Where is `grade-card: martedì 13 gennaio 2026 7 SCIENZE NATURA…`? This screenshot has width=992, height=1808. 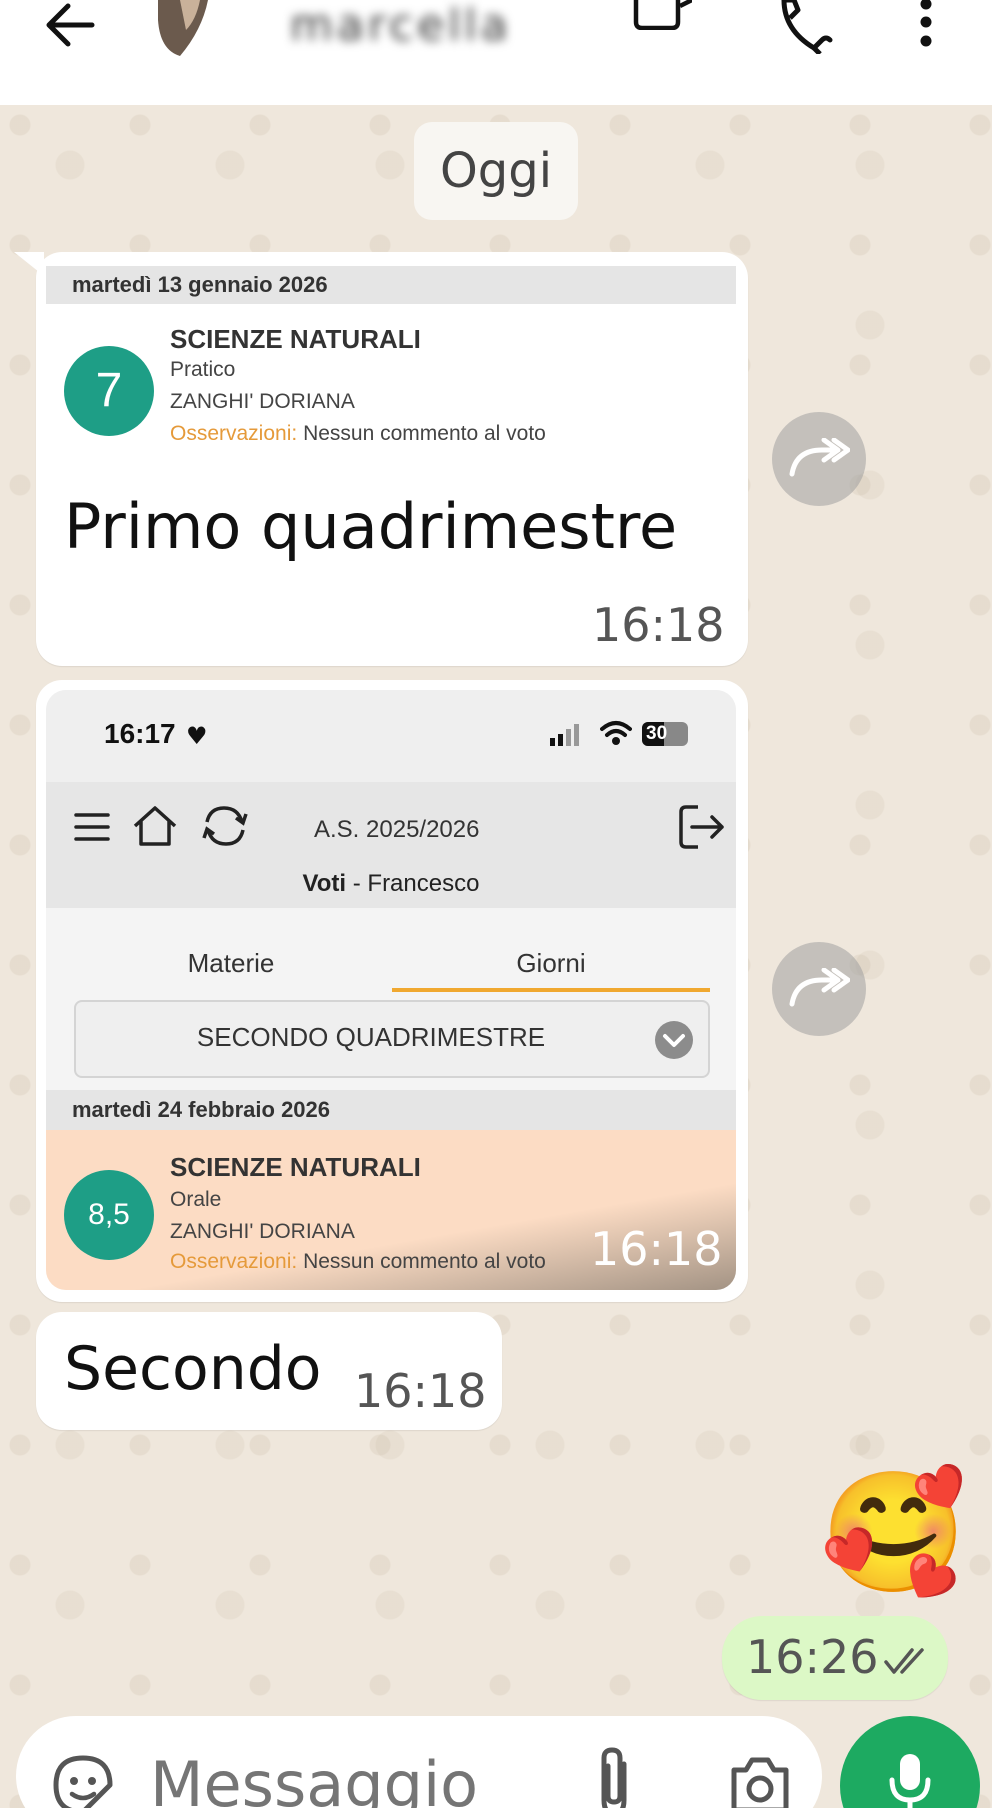
grade-card: martedì 13 gennaio 2026 7 SCIENZE NATURA… is located at coordinates (391, 356).